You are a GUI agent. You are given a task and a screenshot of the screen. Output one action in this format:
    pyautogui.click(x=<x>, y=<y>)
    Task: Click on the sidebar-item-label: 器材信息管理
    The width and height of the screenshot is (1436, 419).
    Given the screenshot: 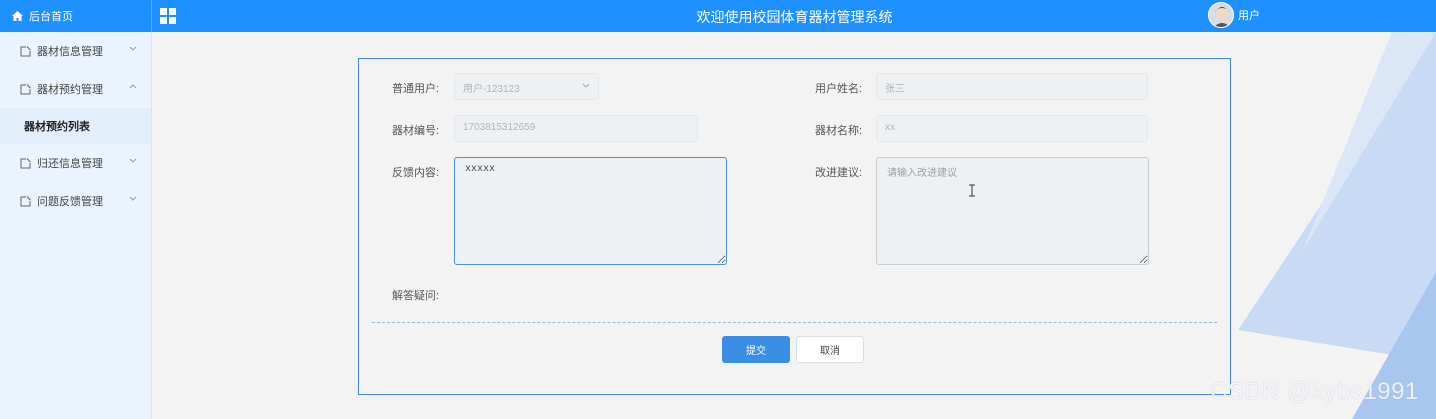 What is the action you would take?
    pyautogui.click(x=70, y=52)
    